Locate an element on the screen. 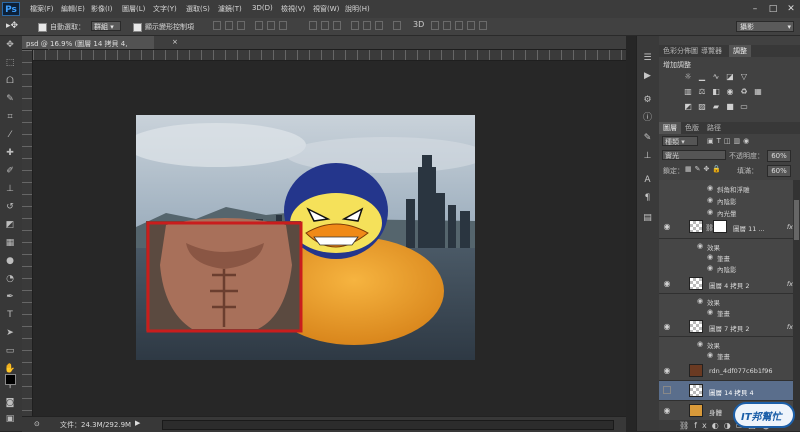 The height and width of the screenshot is (432, 800). 3d-slide-icon is located at coordinates (471, 25).